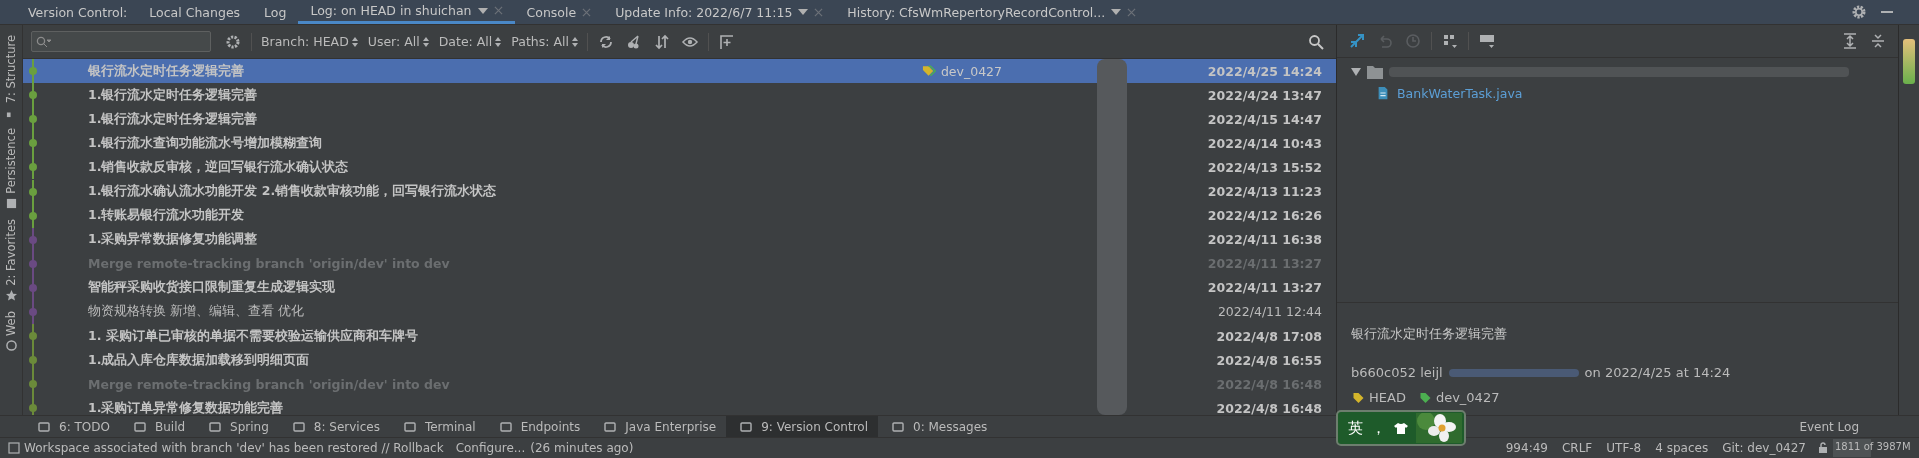 The width and height of the screenshot is (1919, 458). Describe the element at coordinates (1450, 40) in the screenshot. I see `group-icon` at that location.